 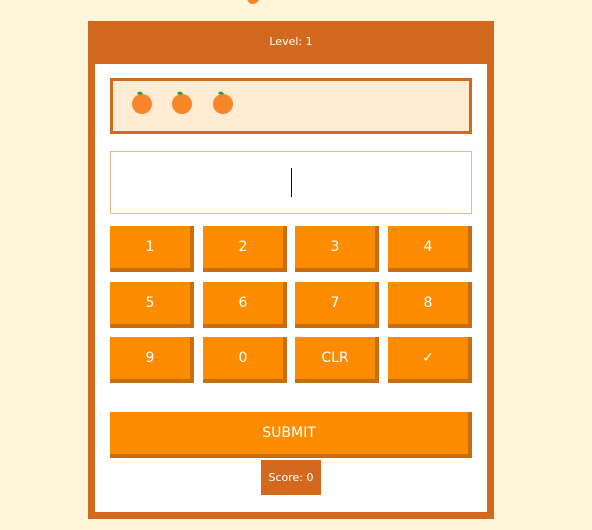 What do you see at coordinates (245, 305) in the screenshot?
I see `key-6: 6` at bounding box center [245, 305].